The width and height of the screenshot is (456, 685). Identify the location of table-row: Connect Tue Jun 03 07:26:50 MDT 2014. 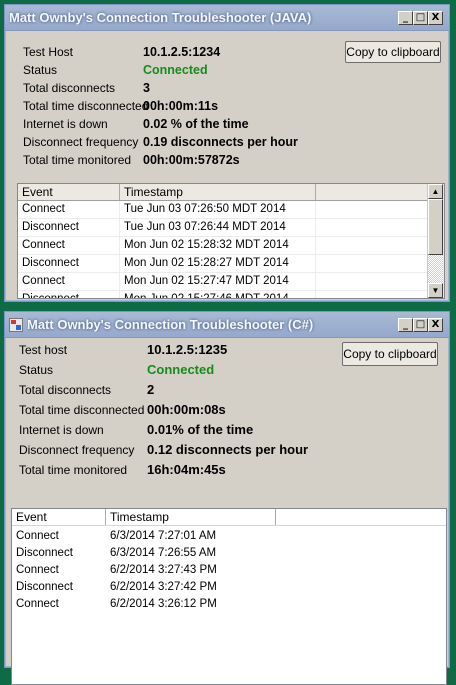
(231, 210).